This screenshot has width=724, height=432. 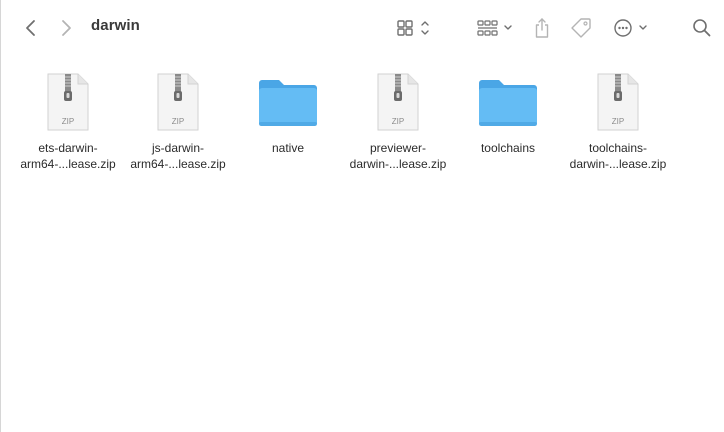 I want to click on file-name-line: previewer-, so click(x=397, y=148).